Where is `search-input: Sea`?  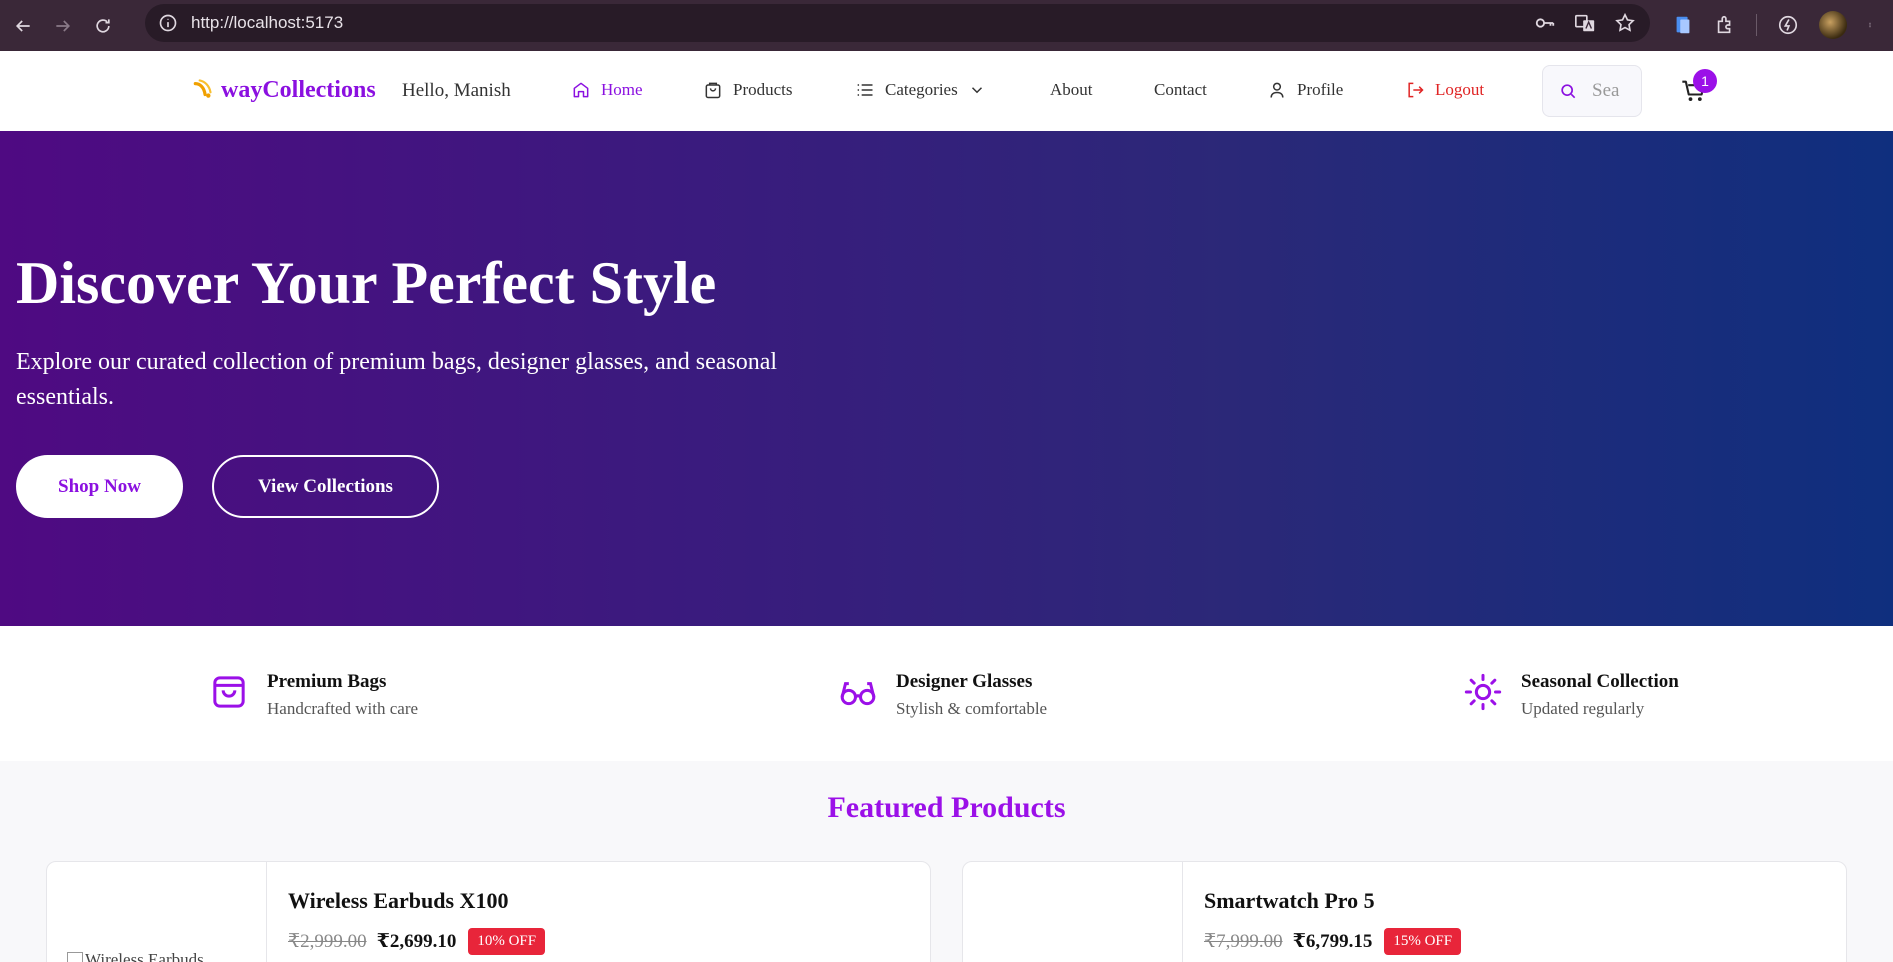
search-input: Sea is located at coordinates (1592, 91).